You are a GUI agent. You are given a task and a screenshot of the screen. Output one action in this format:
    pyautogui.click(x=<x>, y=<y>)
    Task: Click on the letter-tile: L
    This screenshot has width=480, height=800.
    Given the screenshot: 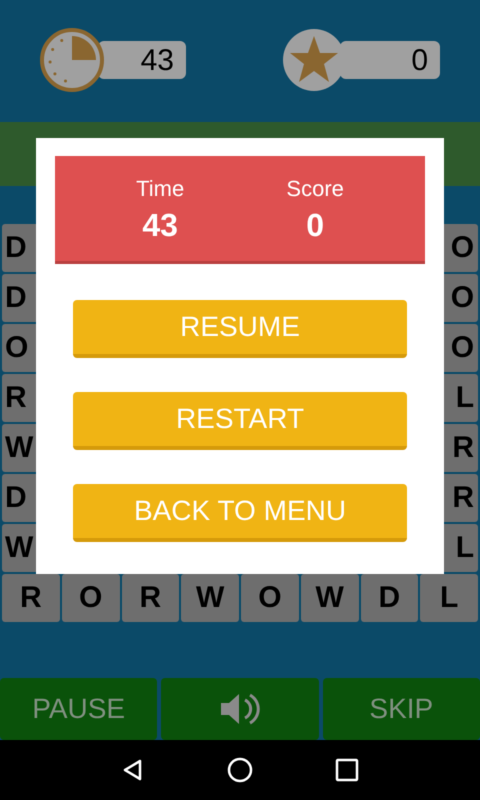 What is the action you would take?
    pyautogui.click(x=449, y=598)
    